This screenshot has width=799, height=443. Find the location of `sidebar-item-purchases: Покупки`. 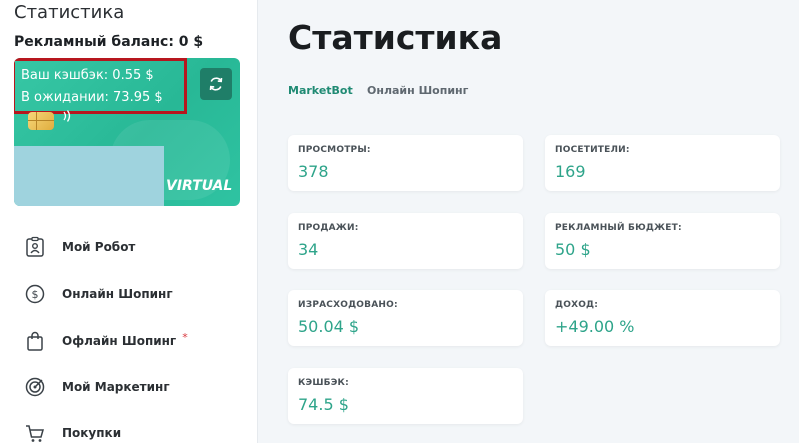

sidebar-item-purchases: Покупки is located at coordinates (137, 430).